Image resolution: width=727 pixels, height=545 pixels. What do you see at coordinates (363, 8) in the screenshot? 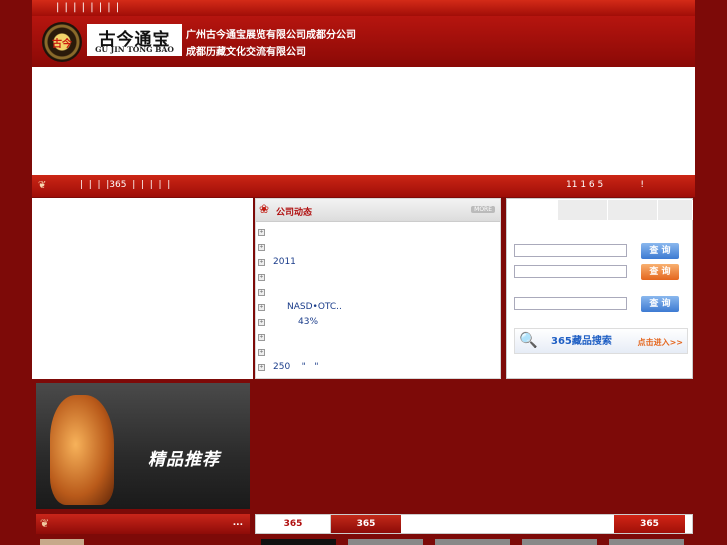
I see `top-nav-bar: | | | | | | | |` at bounding box center [363, 8].